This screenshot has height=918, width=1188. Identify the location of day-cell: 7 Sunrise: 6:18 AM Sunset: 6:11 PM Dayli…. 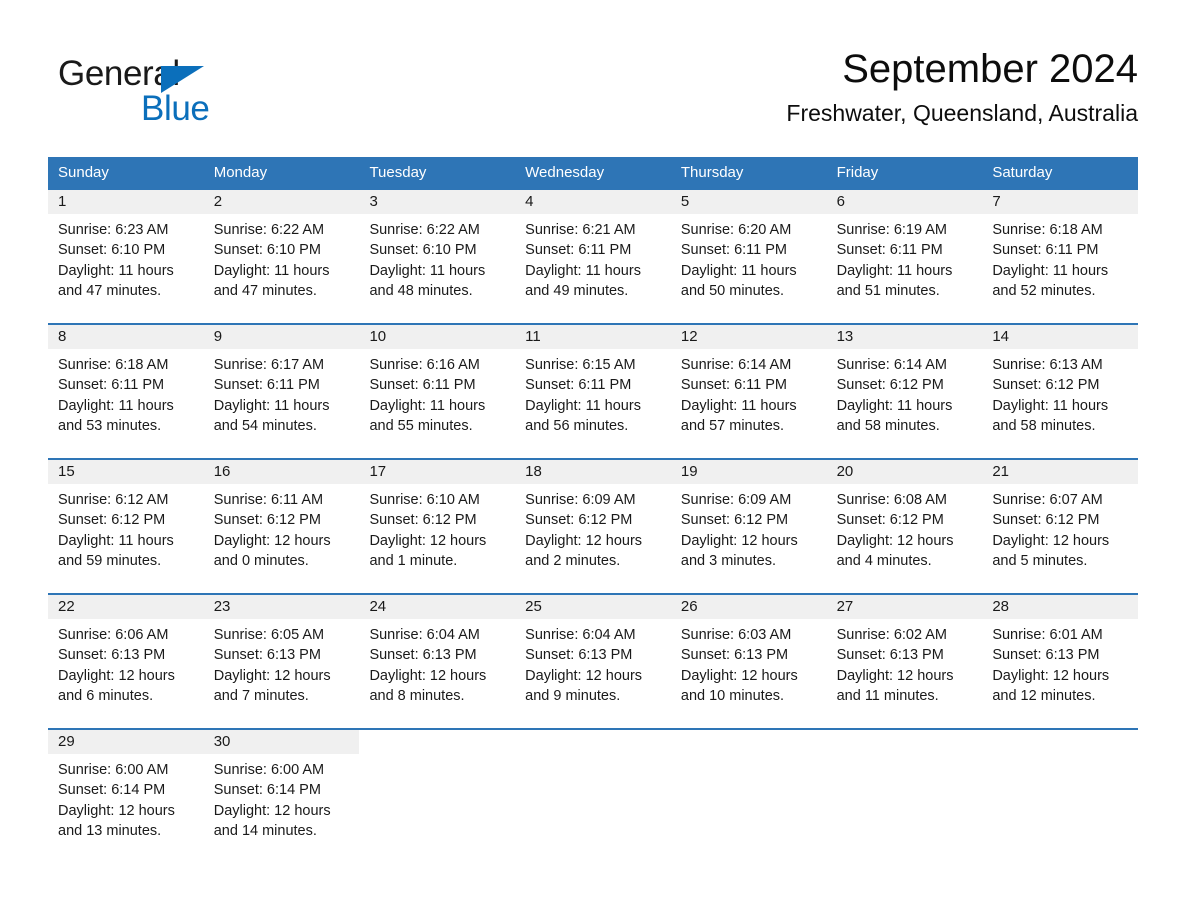
(1060, 256).